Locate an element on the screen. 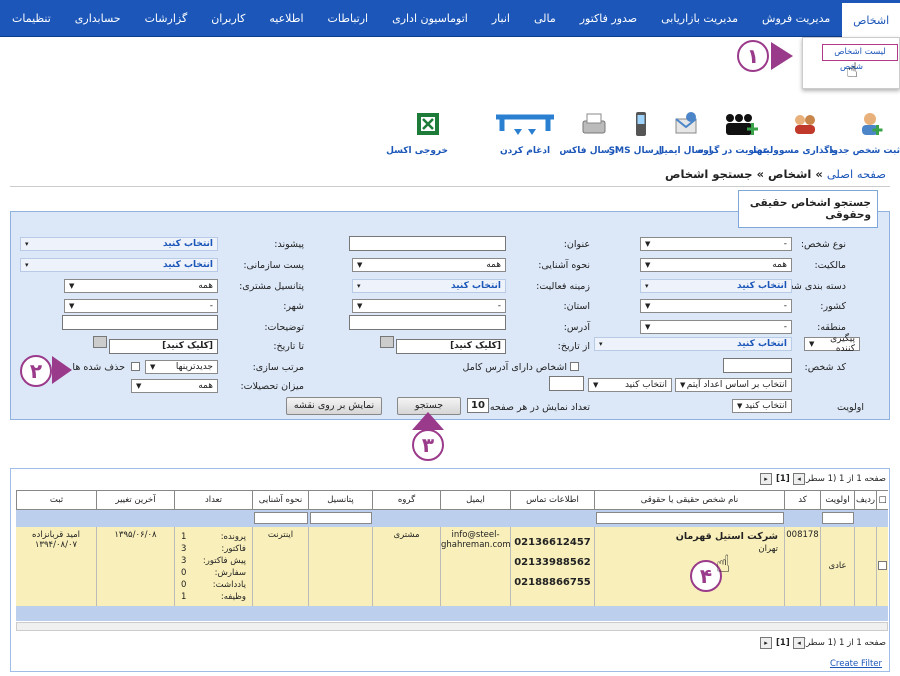 The width and height of the screenshot is (900, 676). col-acquaint: نحوه آشنایی is located at coordinates (280, 501).